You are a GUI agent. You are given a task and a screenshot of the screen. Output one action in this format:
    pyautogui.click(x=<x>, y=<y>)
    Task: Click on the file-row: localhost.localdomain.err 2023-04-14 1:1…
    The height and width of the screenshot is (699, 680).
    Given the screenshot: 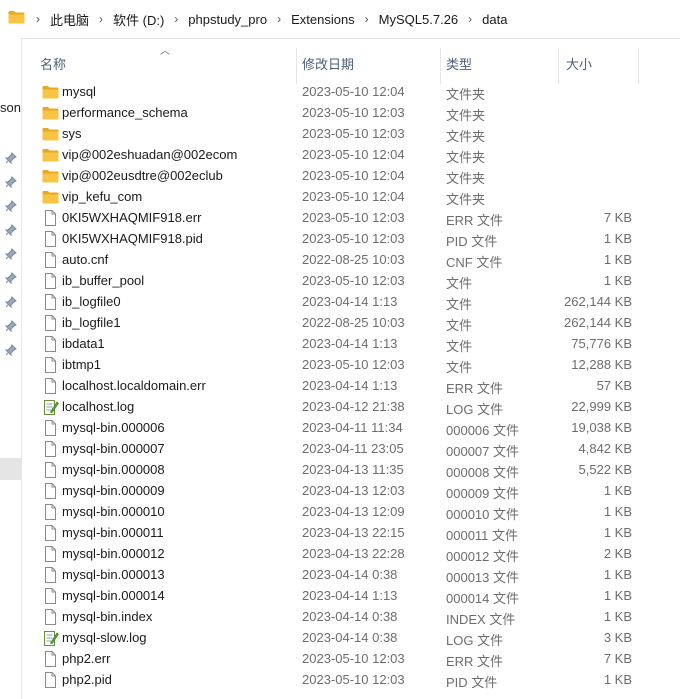 What is the action you would take?
    pyautogui.click(x=347, y=385)
    